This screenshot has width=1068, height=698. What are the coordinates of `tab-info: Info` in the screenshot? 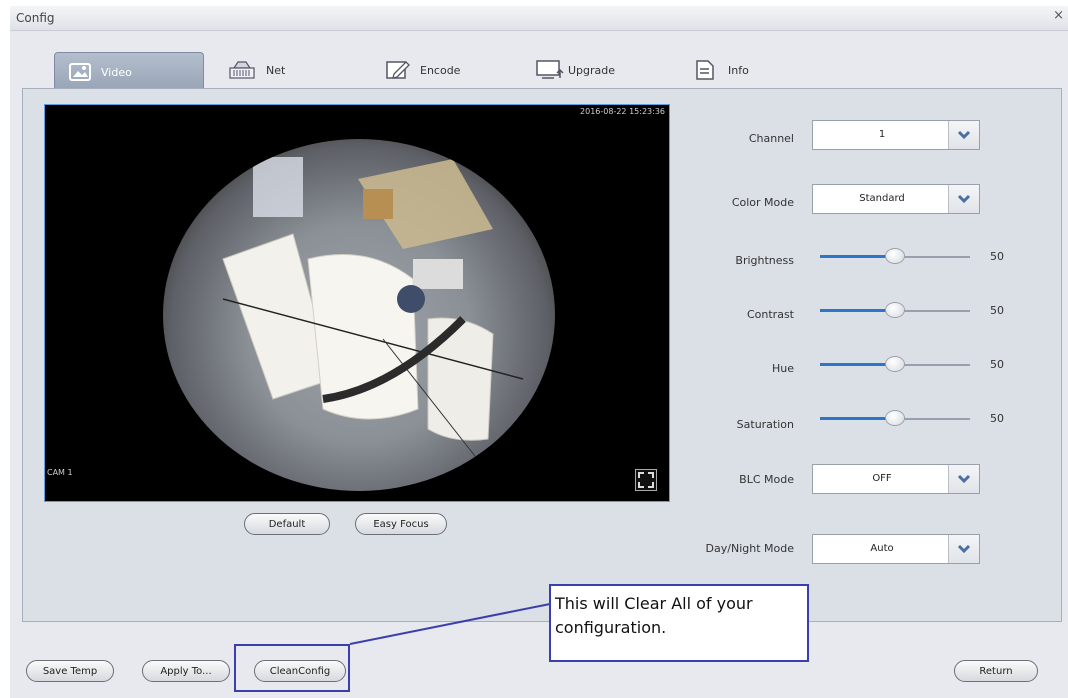 It's located at (744, 70).